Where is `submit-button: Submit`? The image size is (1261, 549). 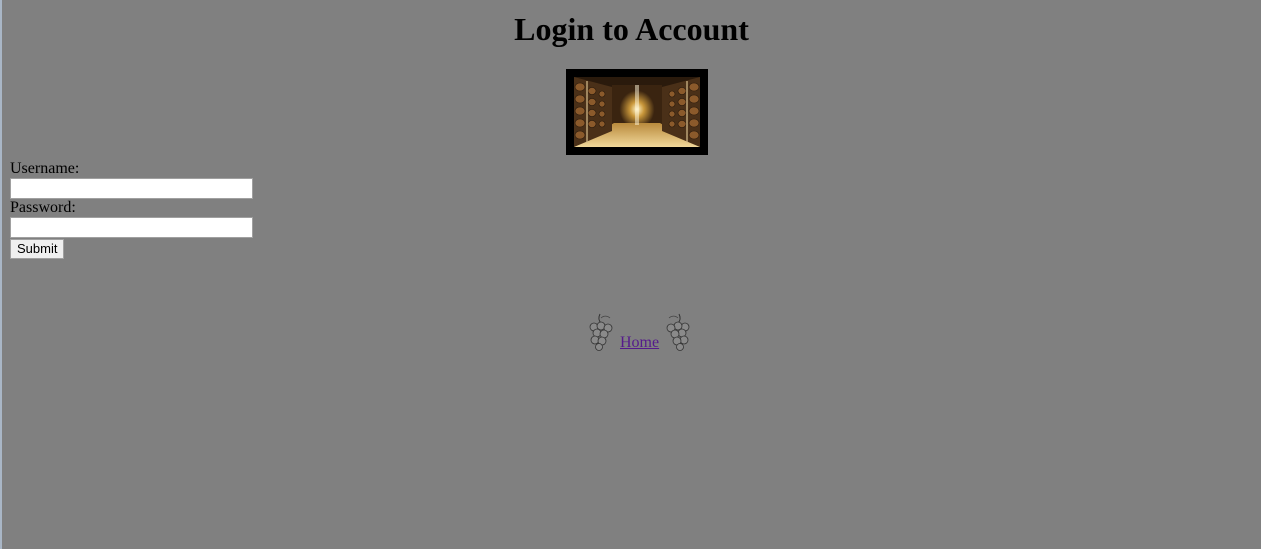
submit-button: Submit is located at coordinates (37, 249).